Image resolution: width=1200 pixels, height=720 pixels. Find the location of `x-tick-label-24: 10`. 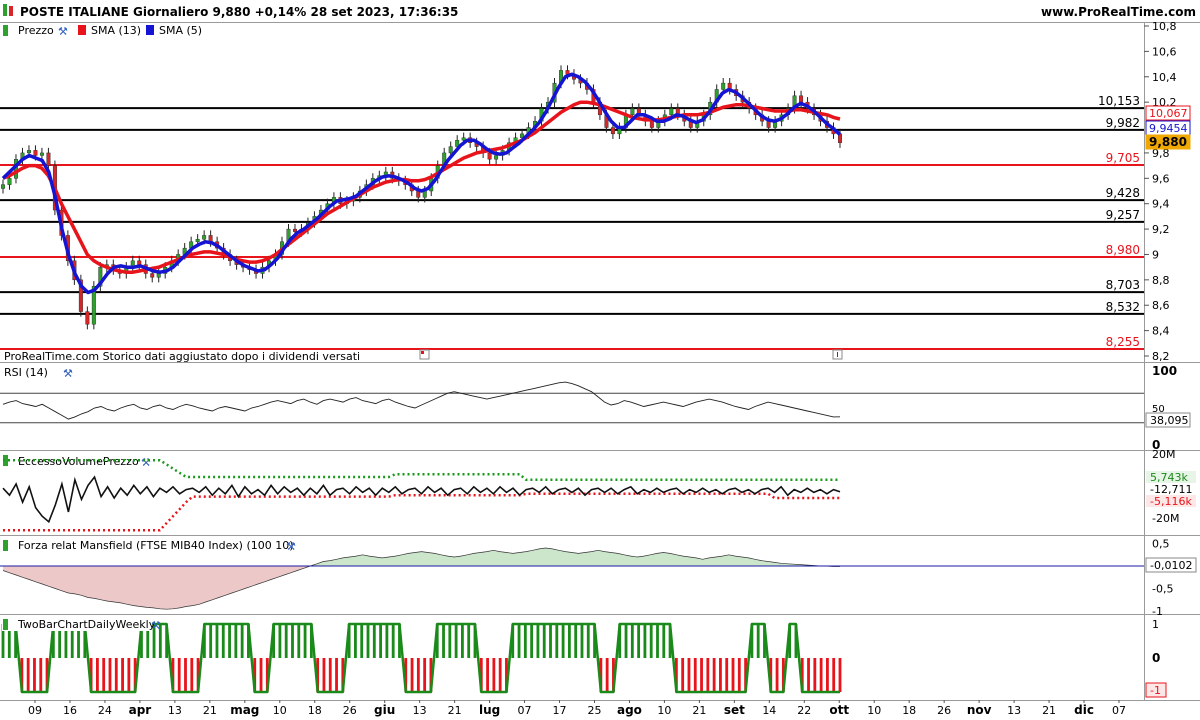

x-tick-label-24: 10 is located at coordinates (874, 710).